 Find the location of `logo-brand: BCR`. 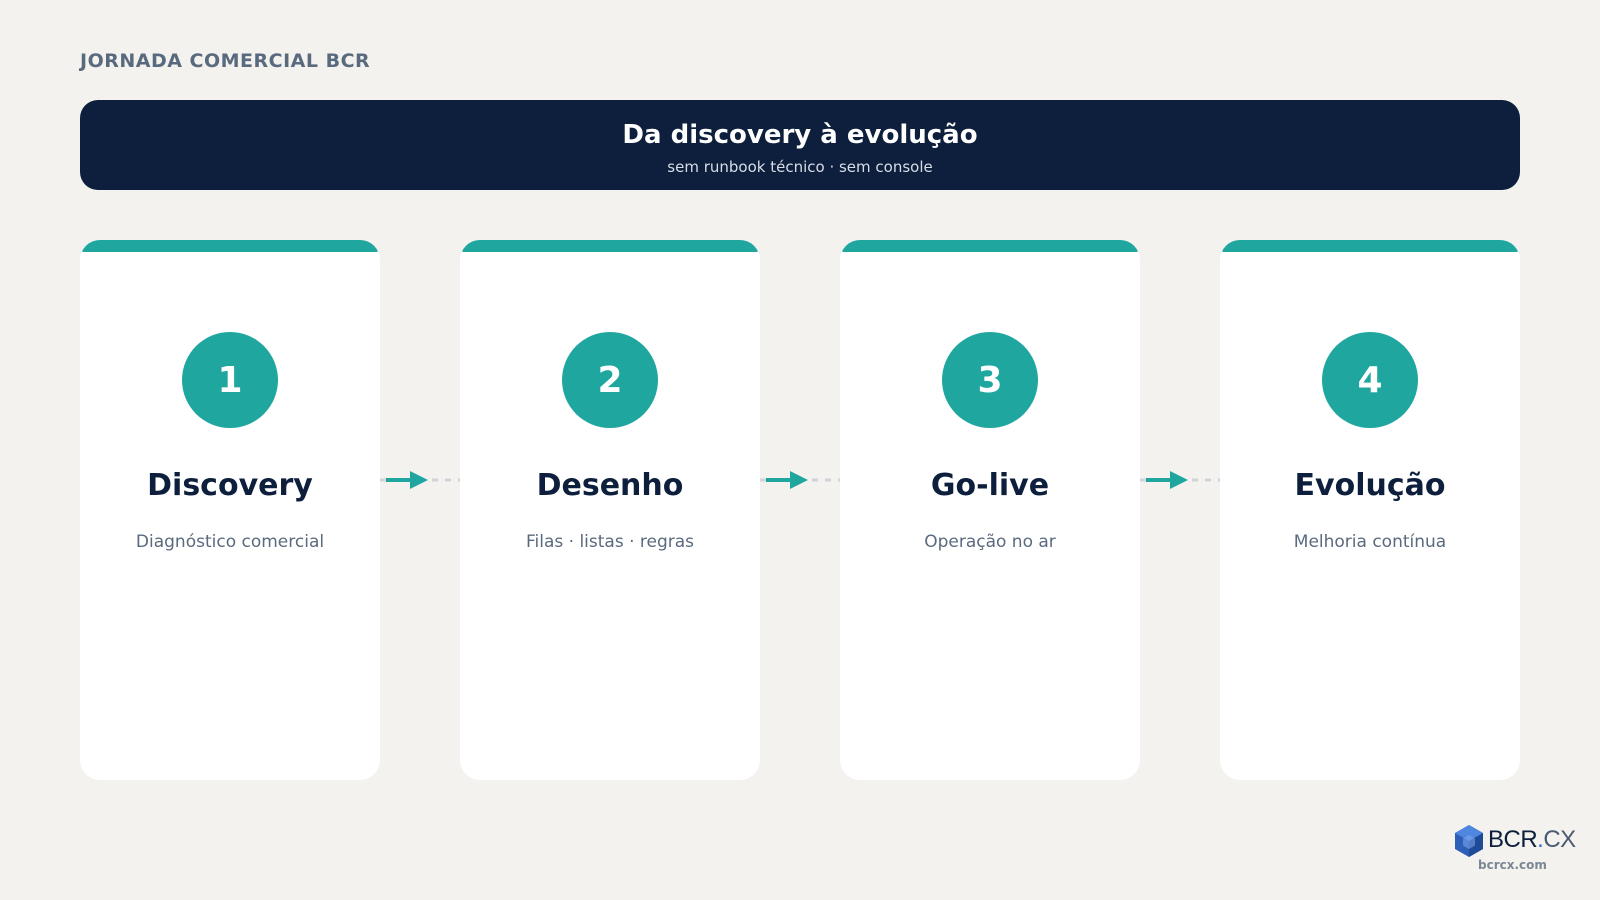

logo-brand: BCR is located at coordinates (1513, 839).